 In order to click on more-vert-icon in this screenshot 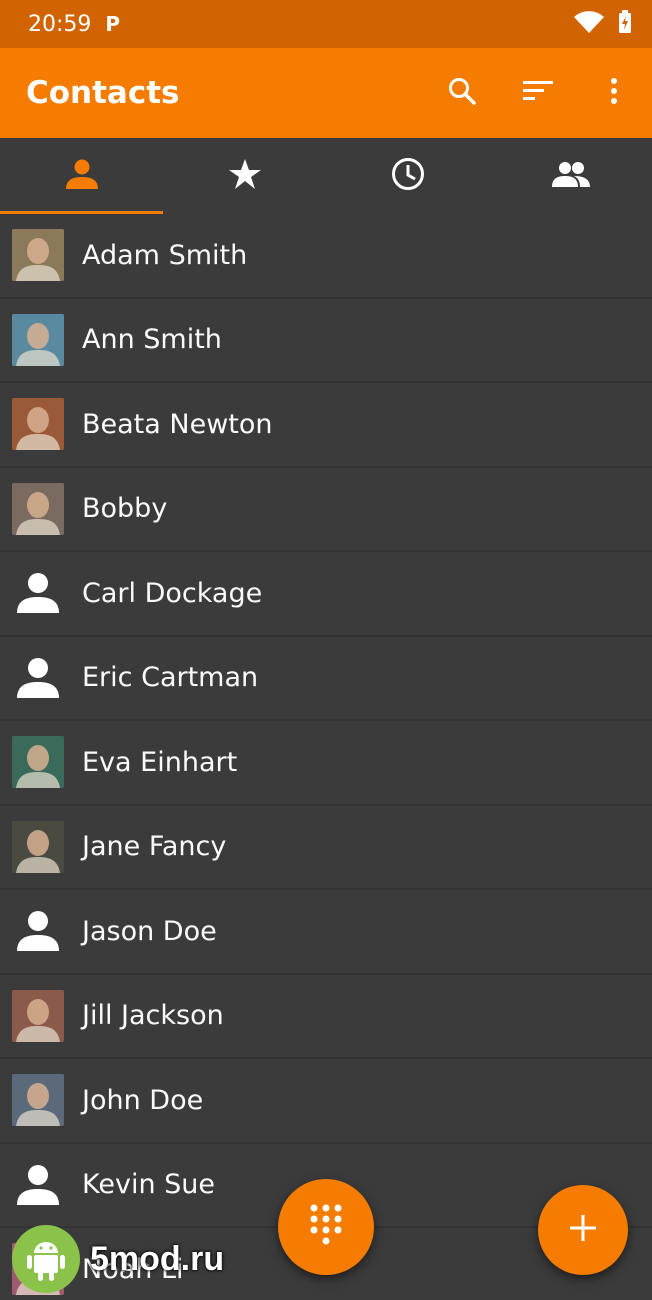, I will do `click(614, 93)`.